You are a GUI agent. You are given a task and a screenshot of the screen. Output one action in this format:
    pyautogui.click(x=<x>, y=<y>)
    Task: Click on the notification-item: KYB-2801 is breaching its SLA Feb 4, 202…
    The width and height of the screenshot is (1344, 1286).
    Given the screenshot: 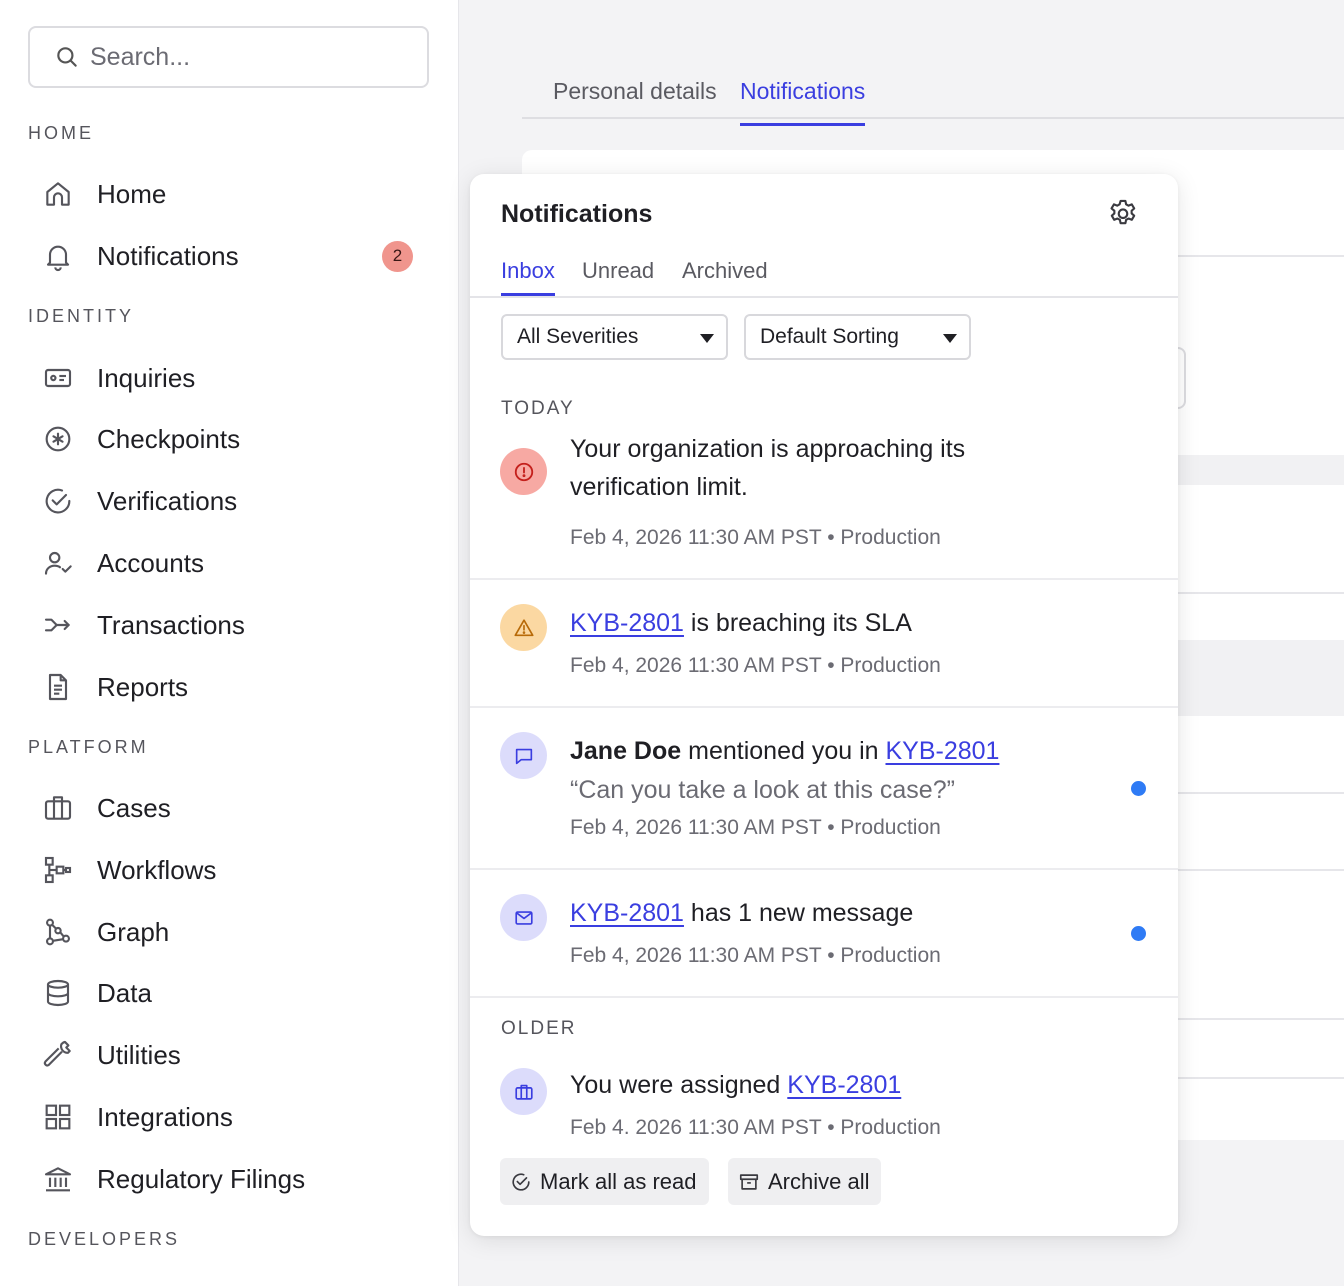 What is the action you would take?
    pyautogui.click(x=824, y=644)
    